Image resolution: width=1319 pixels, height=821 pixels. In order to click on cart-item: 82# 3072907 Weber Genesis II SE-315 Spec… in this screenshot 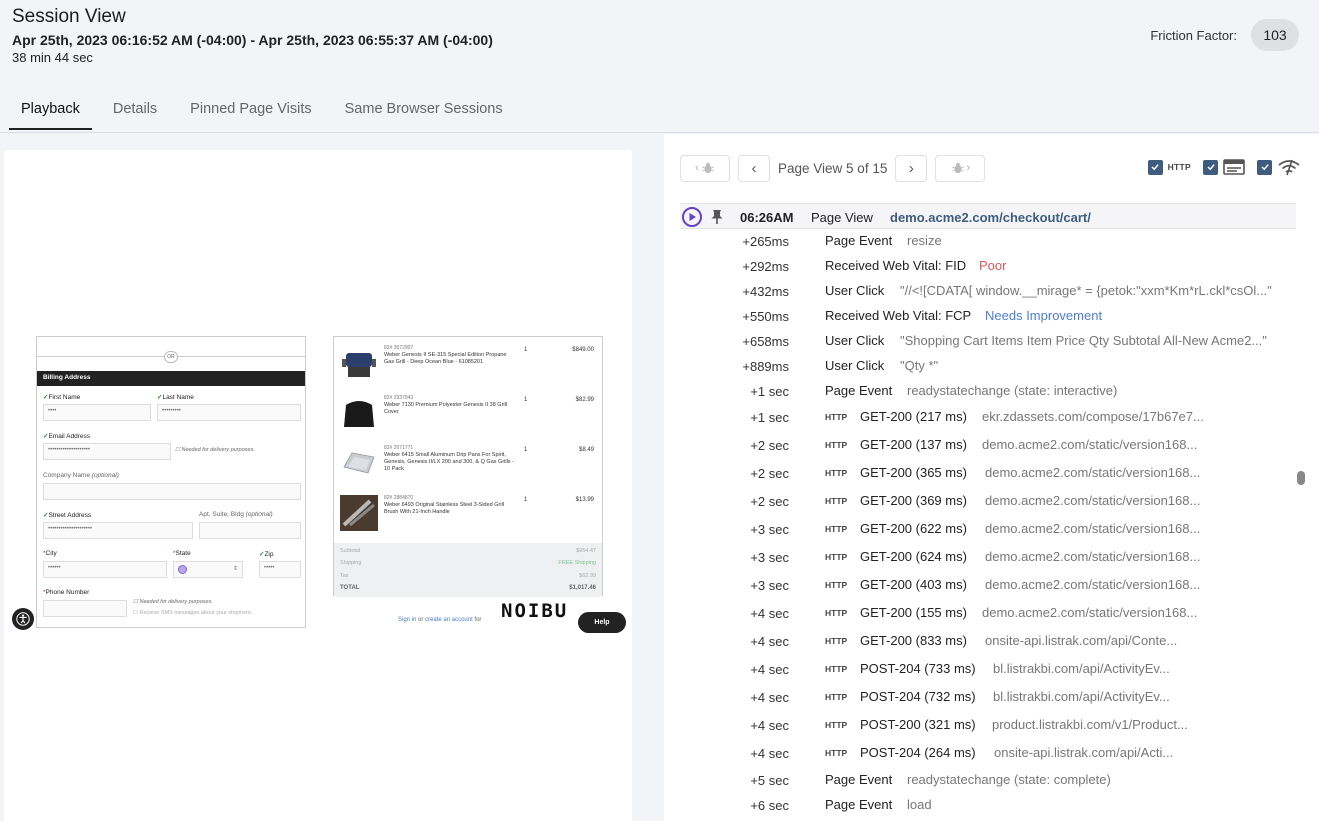, I will do `click(469, 367)`.